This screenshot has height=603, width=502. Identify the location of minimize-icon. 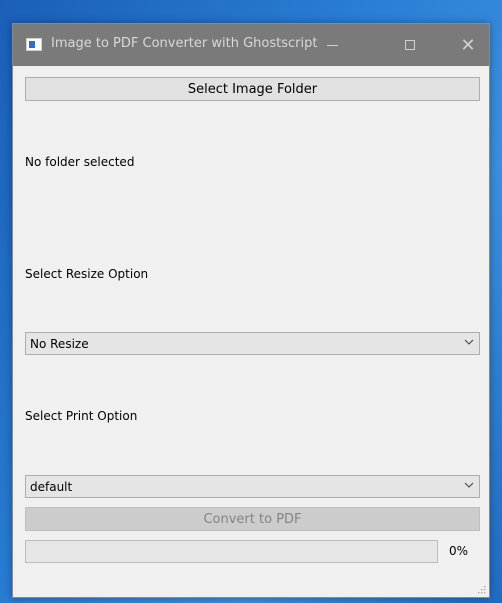
(332, 45).